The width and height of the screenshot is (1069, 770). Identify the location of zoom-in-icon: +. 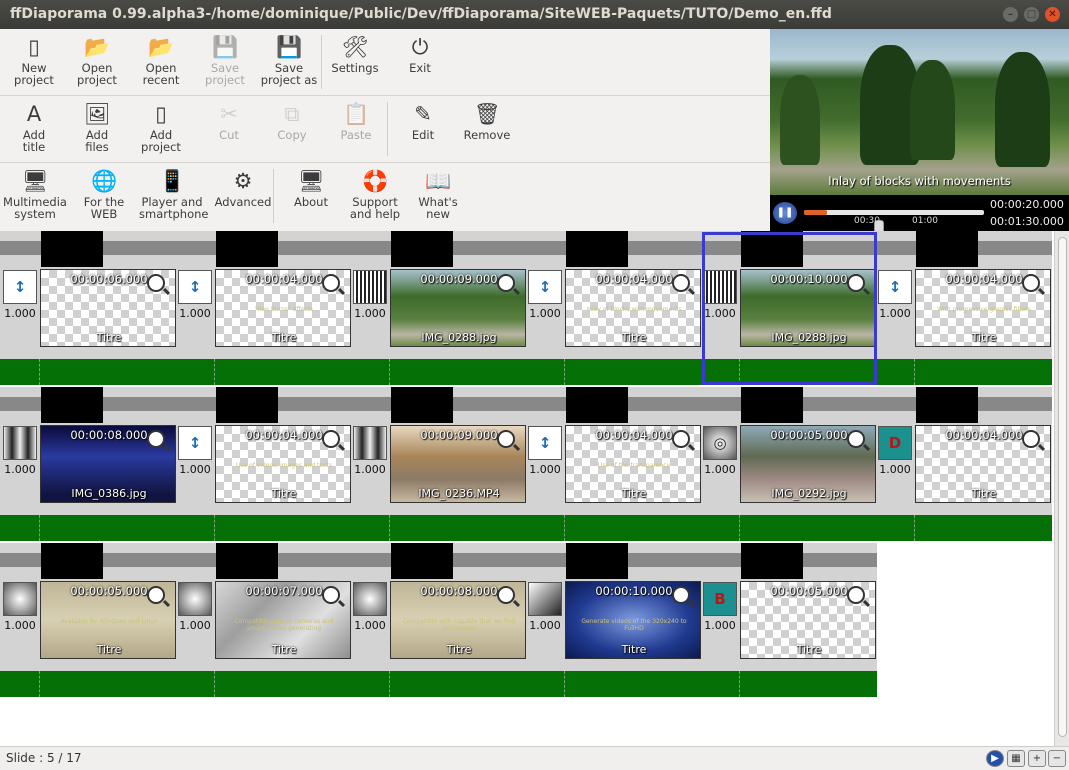
(1037, 758).